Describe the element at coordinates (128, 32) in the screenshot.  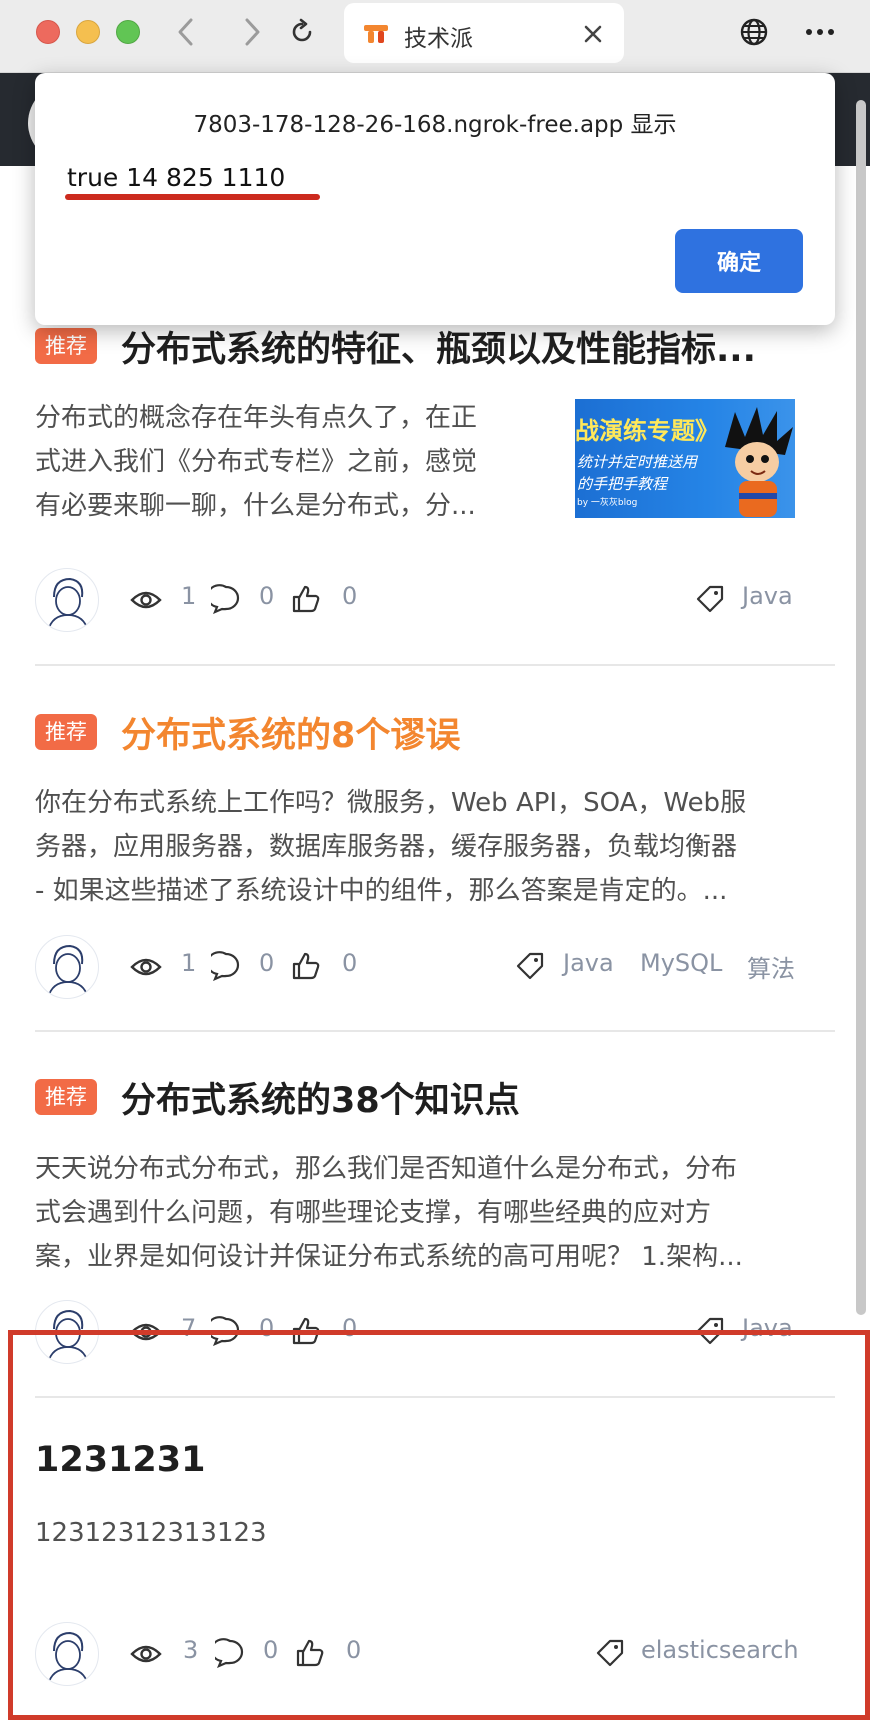
I see `zoom-window-button` at that location.